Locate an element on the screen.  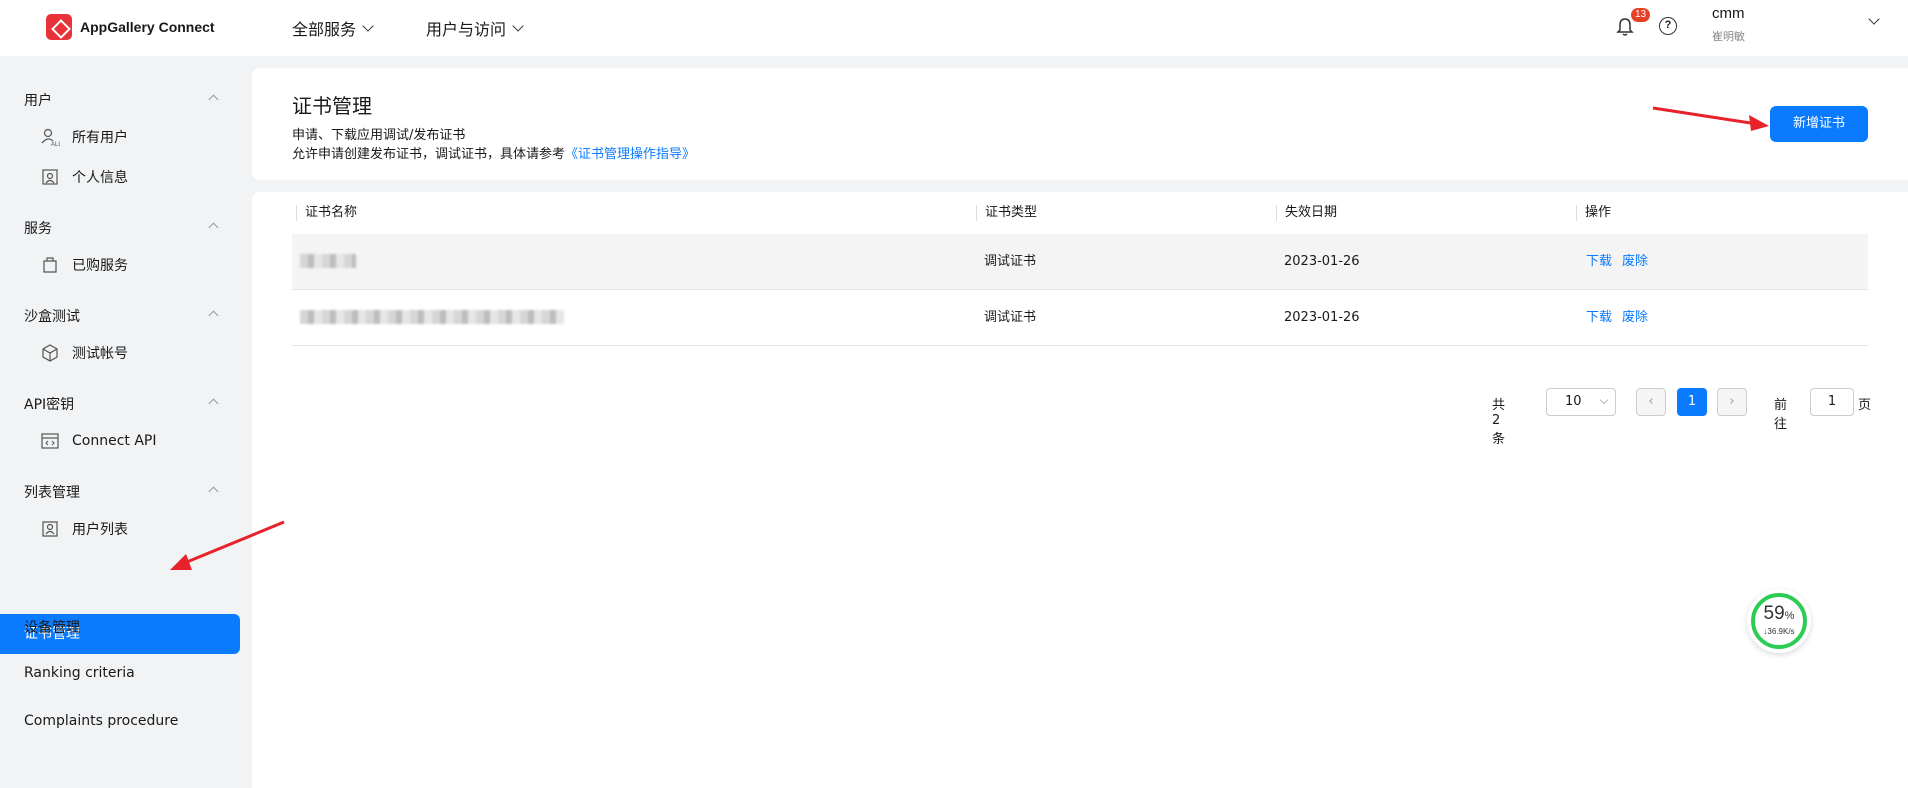
column-header-name: 证书名称 is located at coordinates (326, 213).